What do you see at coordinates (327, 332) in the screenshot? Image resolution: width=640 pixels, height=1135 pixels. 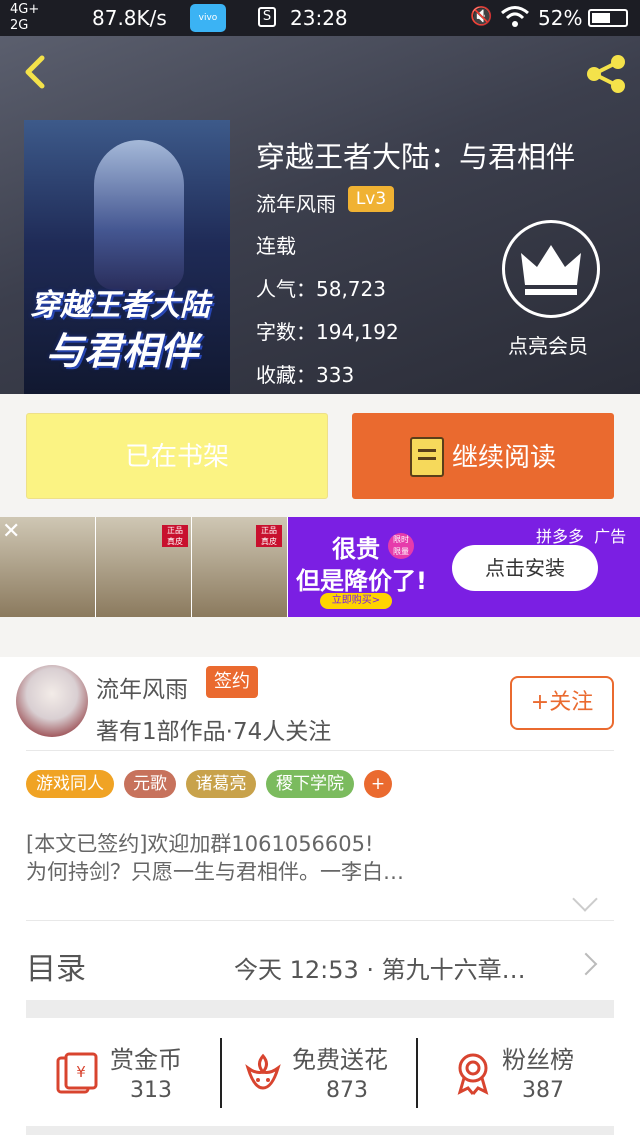 I see `book-word-count: 字数：194,192` at bounding box center [327, 332].